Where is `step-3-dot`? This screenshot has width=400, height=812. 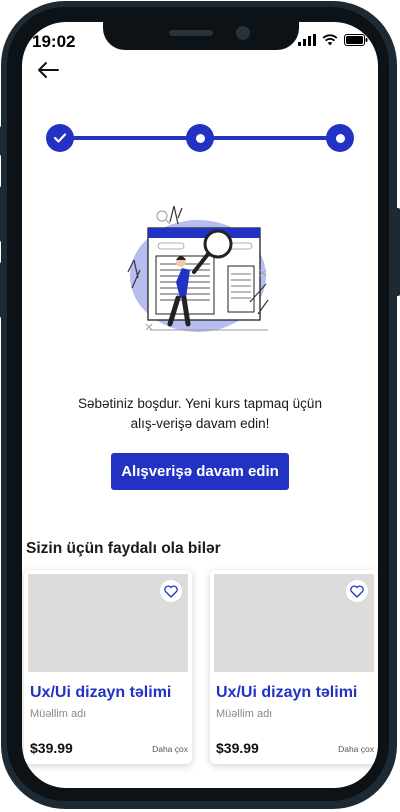
step-3-dot is located at coordinates (340, 138).